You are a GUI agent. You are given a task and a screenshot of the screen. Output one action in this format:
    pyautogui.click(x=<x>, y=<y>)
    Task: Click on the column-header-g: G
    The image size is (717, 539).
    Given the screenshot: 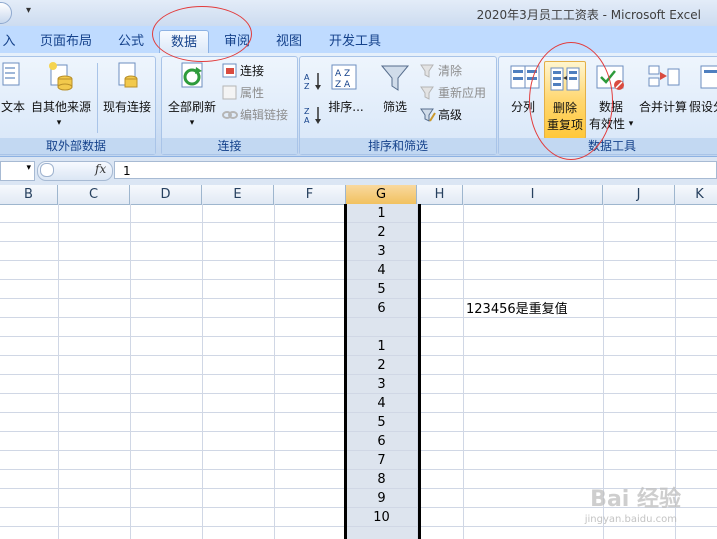 What is the action you would take?
    pyautogui.click(x=381, y=194)
    